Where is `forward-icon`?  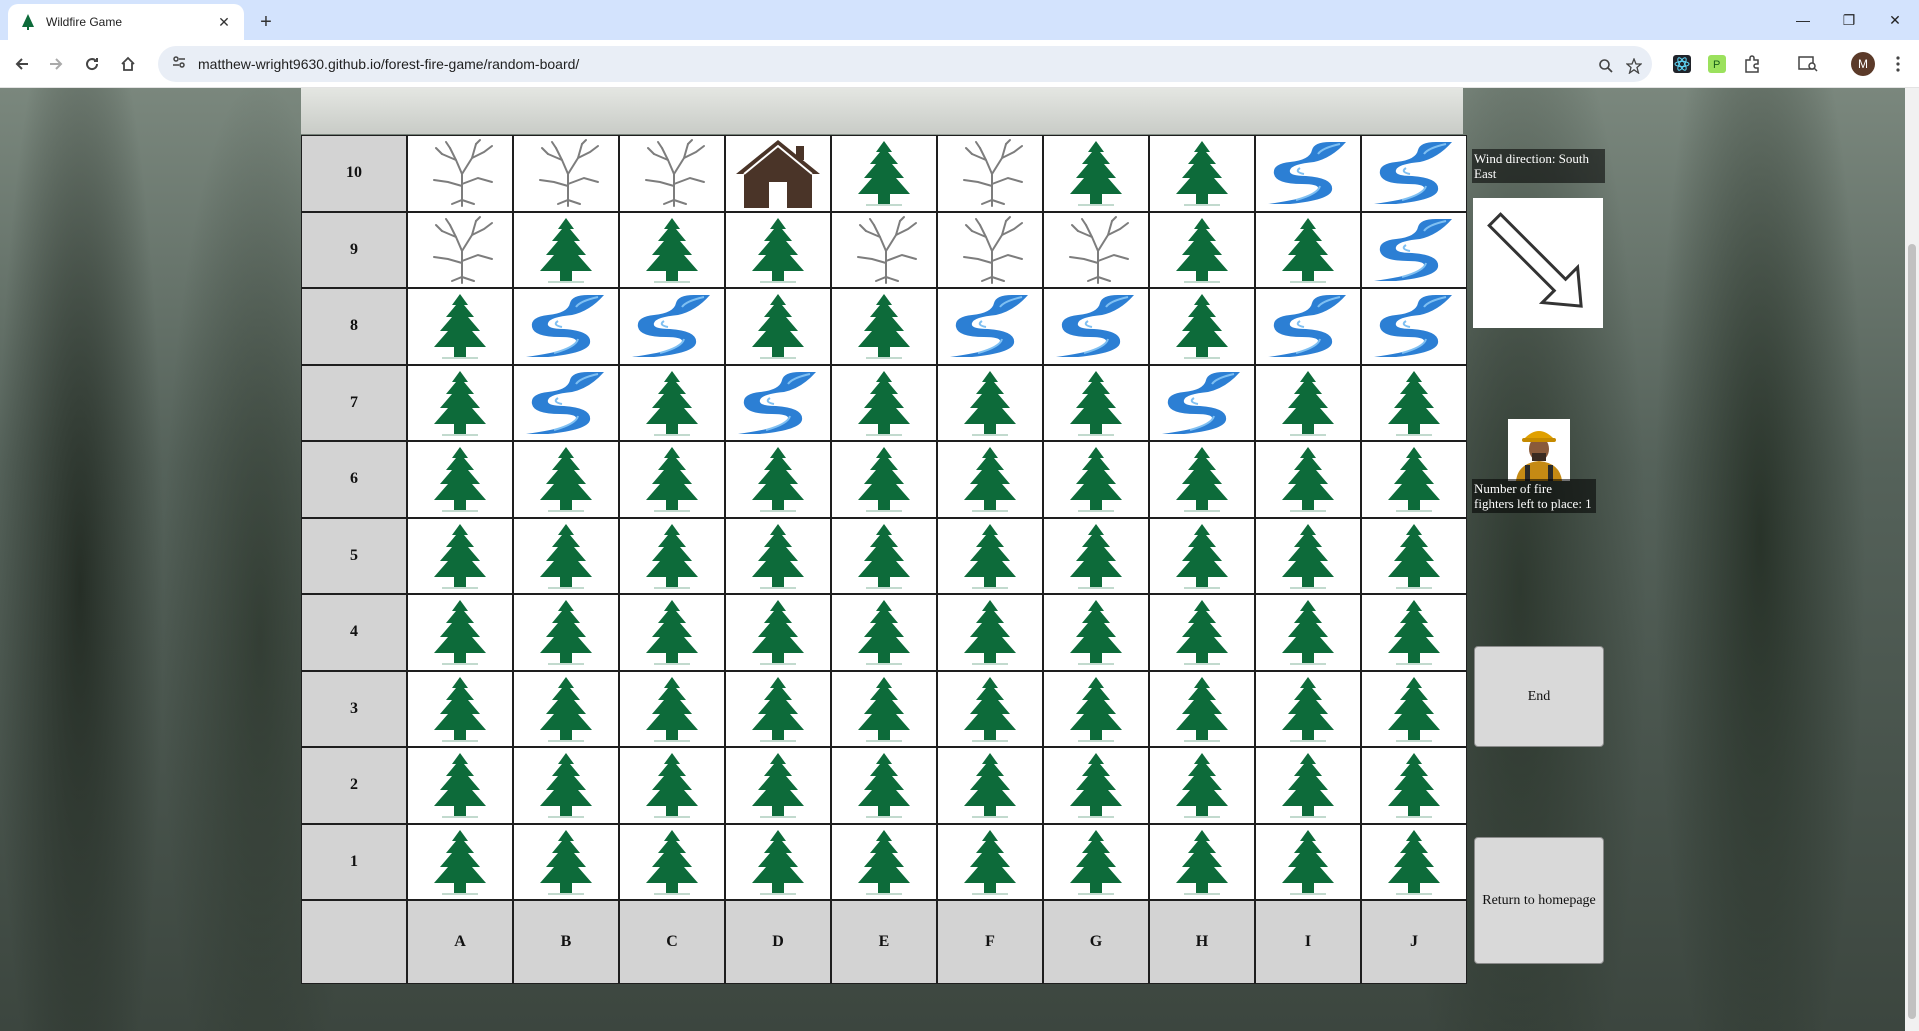
forward-icon is located at coordinates (56, 64).